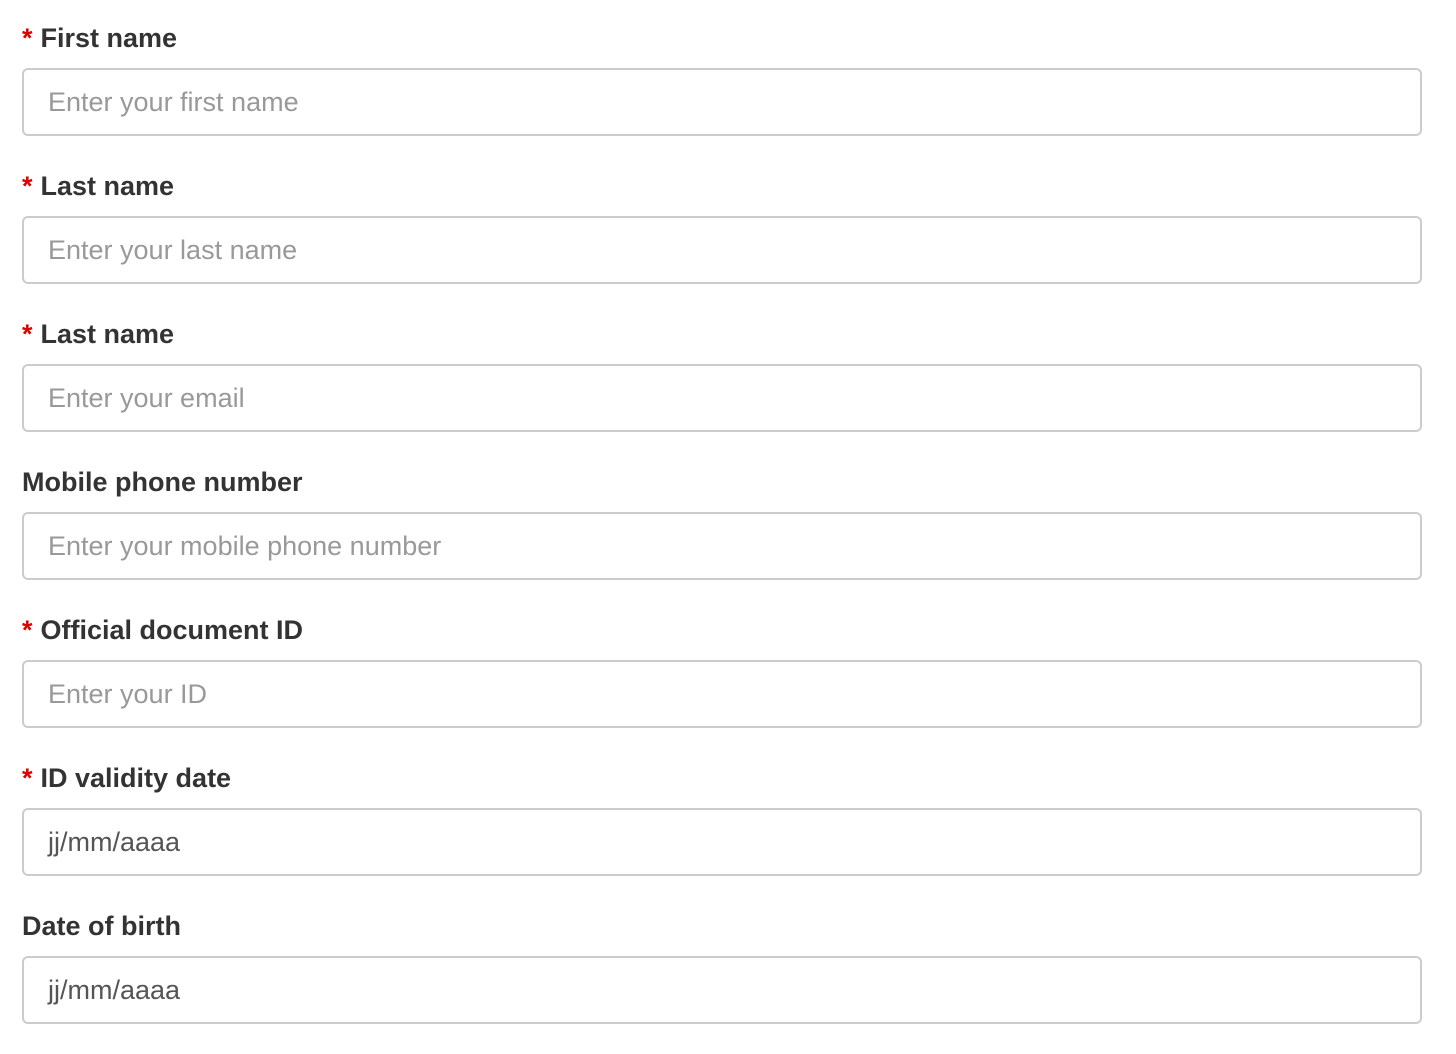 The height and width of the screenshot is (1054, 1456). I want to click on first-name-field: * First name, so click(722, 79).